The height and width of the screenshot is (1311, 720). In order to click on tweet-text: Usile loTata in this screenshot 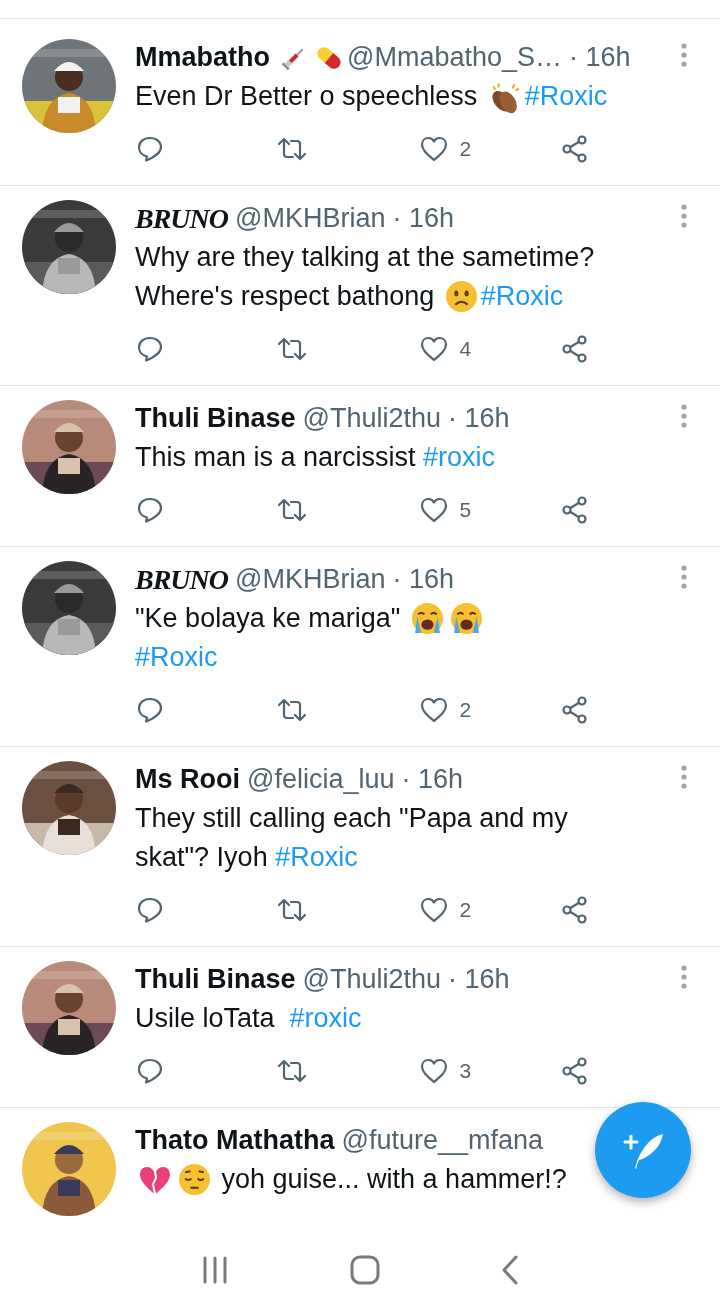, I will do `click(205, 1018)`.